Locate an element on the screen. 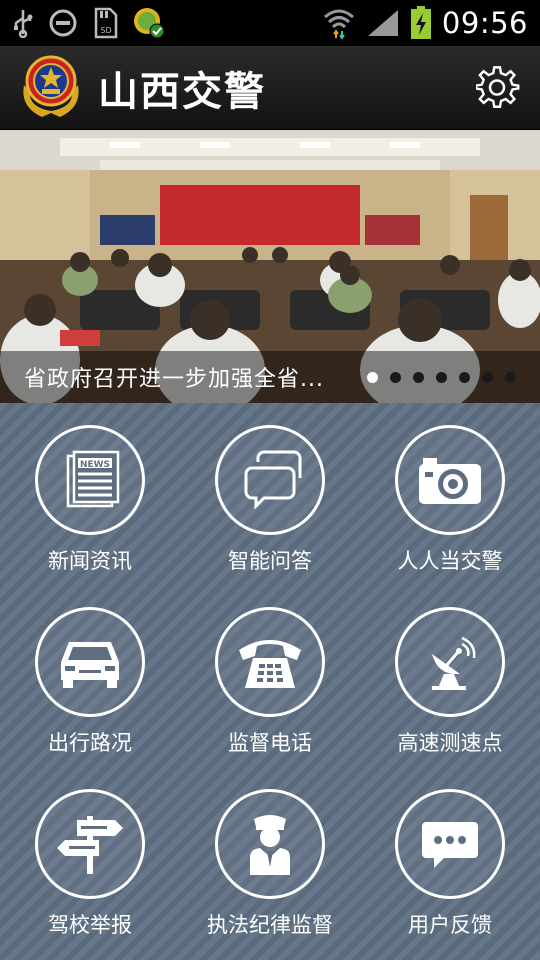 The height and width of the screenshot is (960, 540). slide-indicator is located at coordinates (441, 377).